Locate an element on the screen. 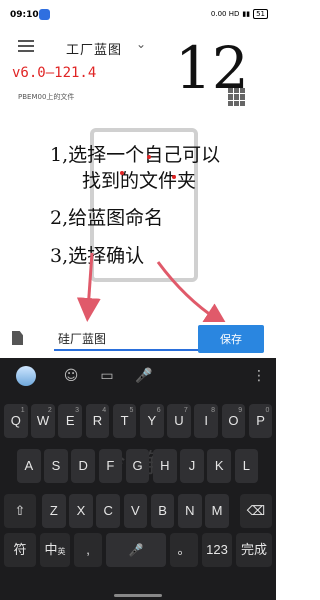  chinese-key-label: 中 is located at coordinates (51, 549).